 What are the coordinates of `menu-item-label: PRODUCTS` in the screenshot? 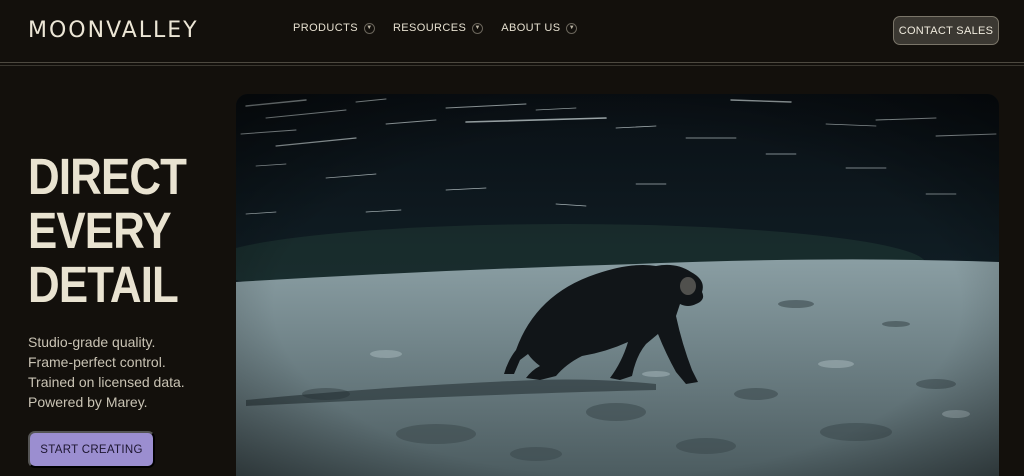 It's located at (325, 28).